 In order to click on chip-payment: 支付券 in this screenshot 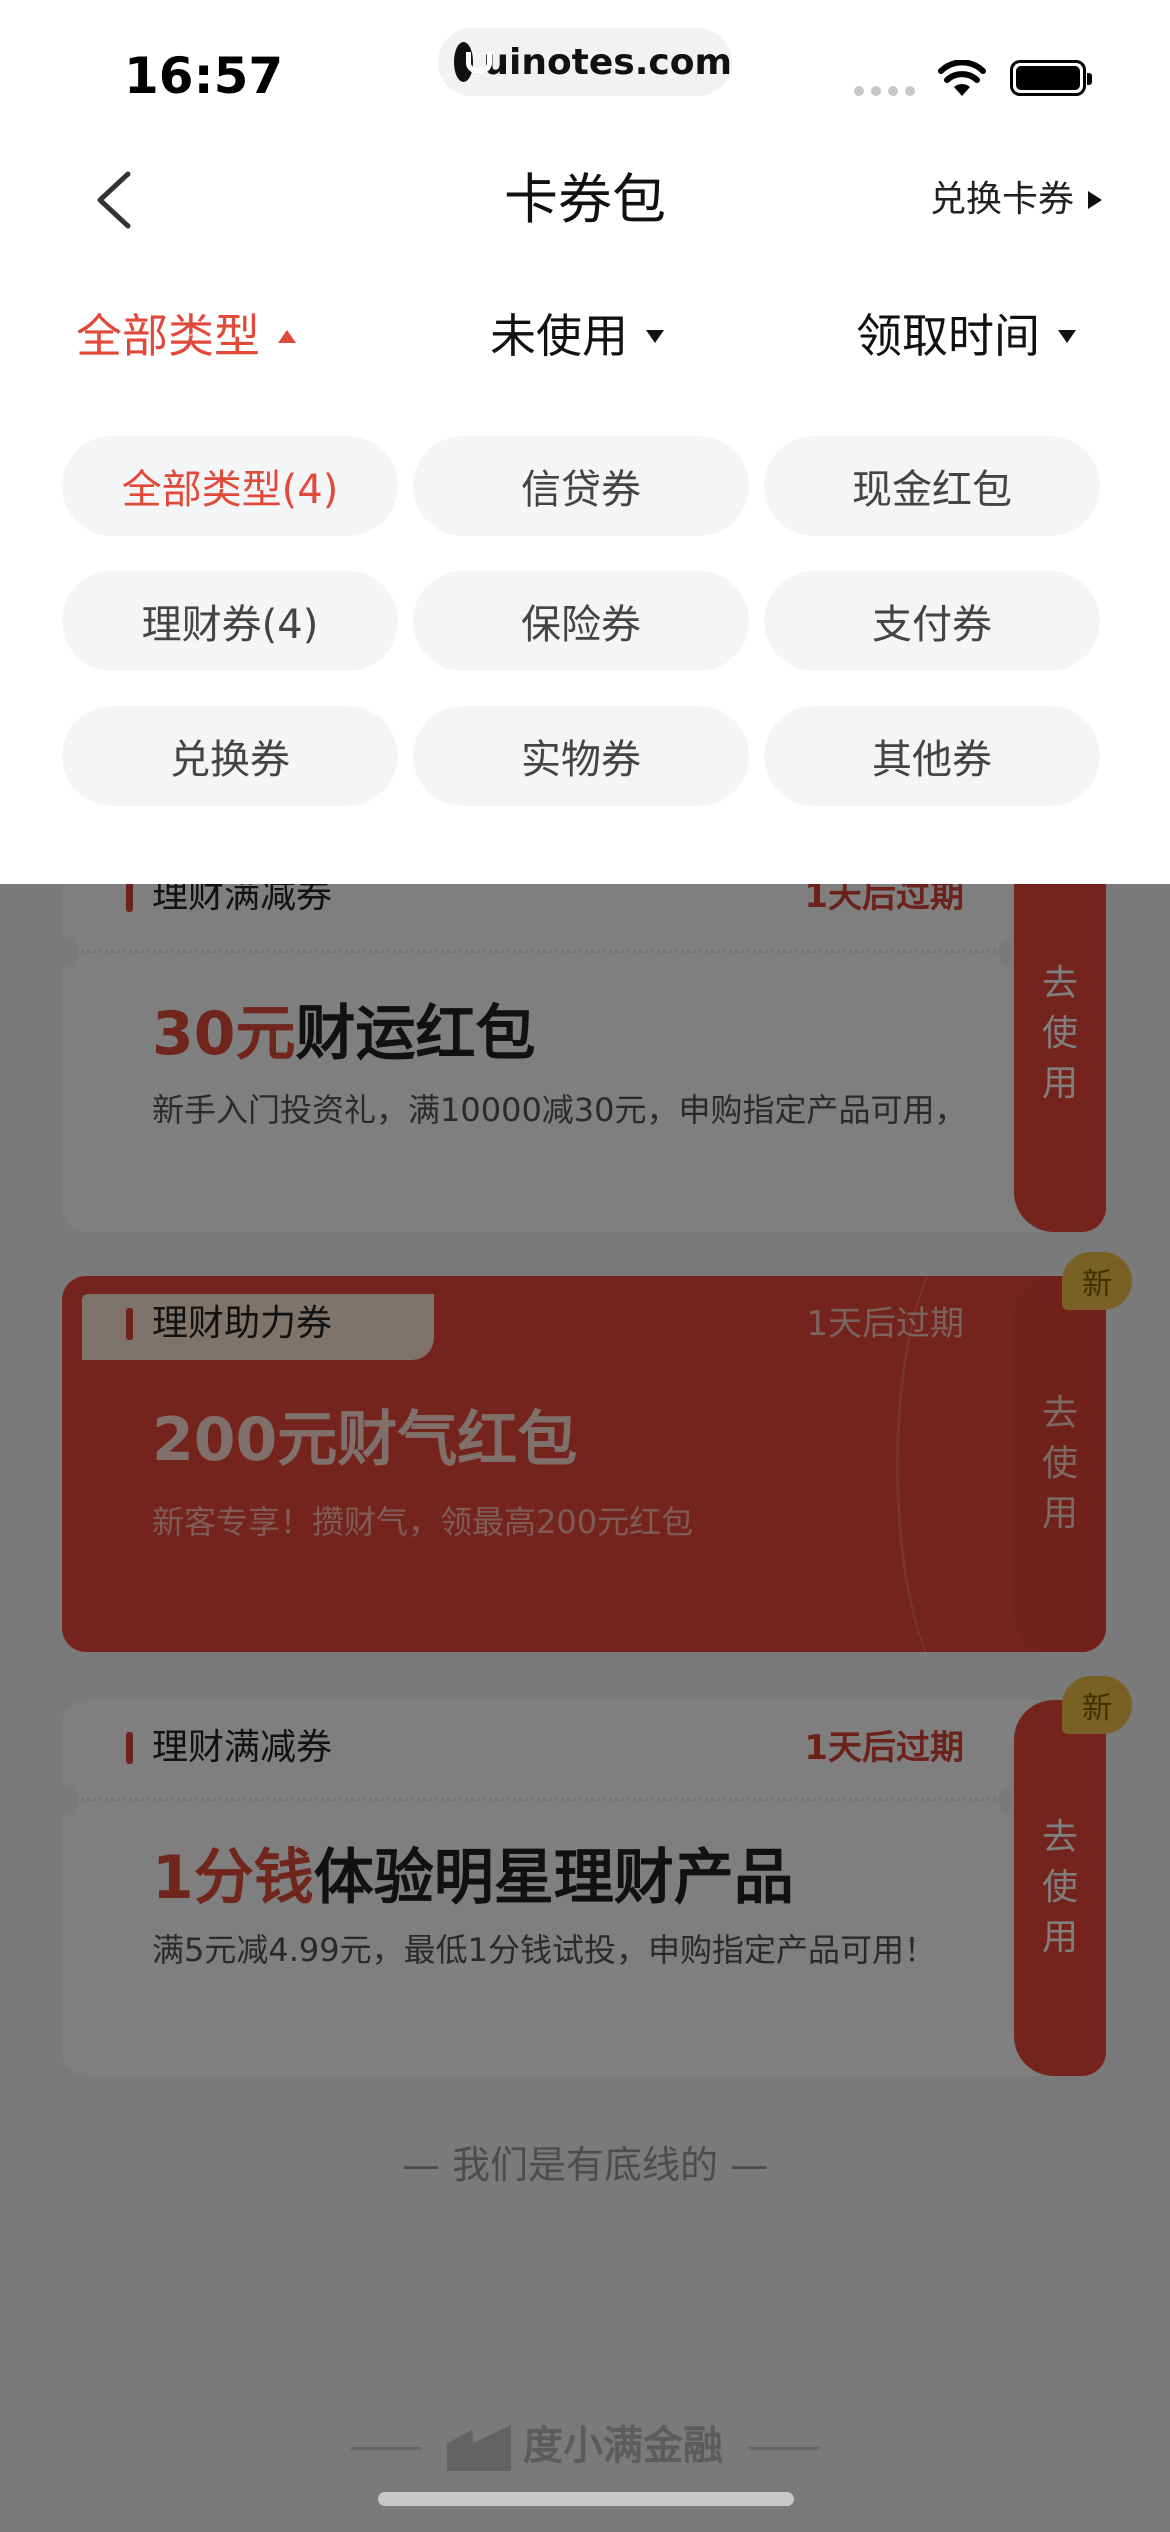, I will do `click(932, 621)`.